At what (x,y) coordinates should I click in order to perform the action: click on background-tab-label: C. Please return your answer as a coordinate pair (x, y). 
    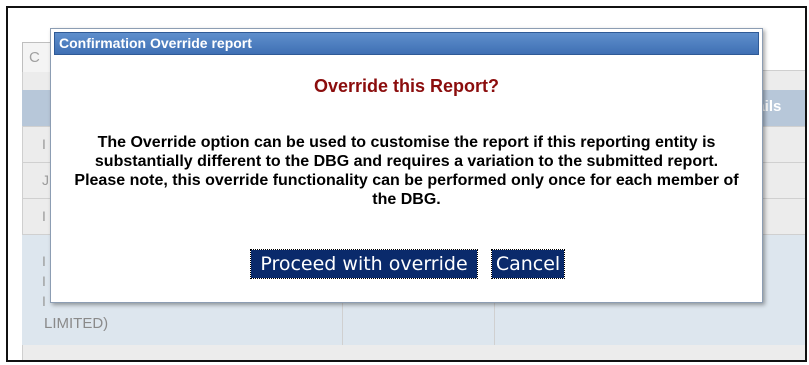
    Looking at the image, I should click on (34, 57).